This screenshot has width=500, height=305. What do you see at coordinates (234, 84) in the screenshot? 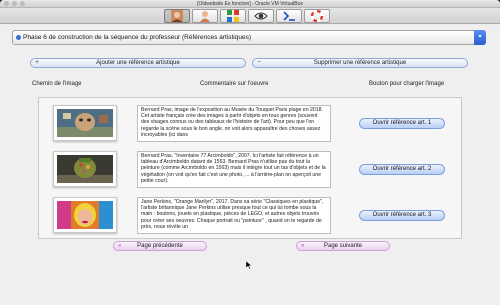
I see `column-header-comment: Commentaire sur l'oeuvre` at bounding box center [234, 84].